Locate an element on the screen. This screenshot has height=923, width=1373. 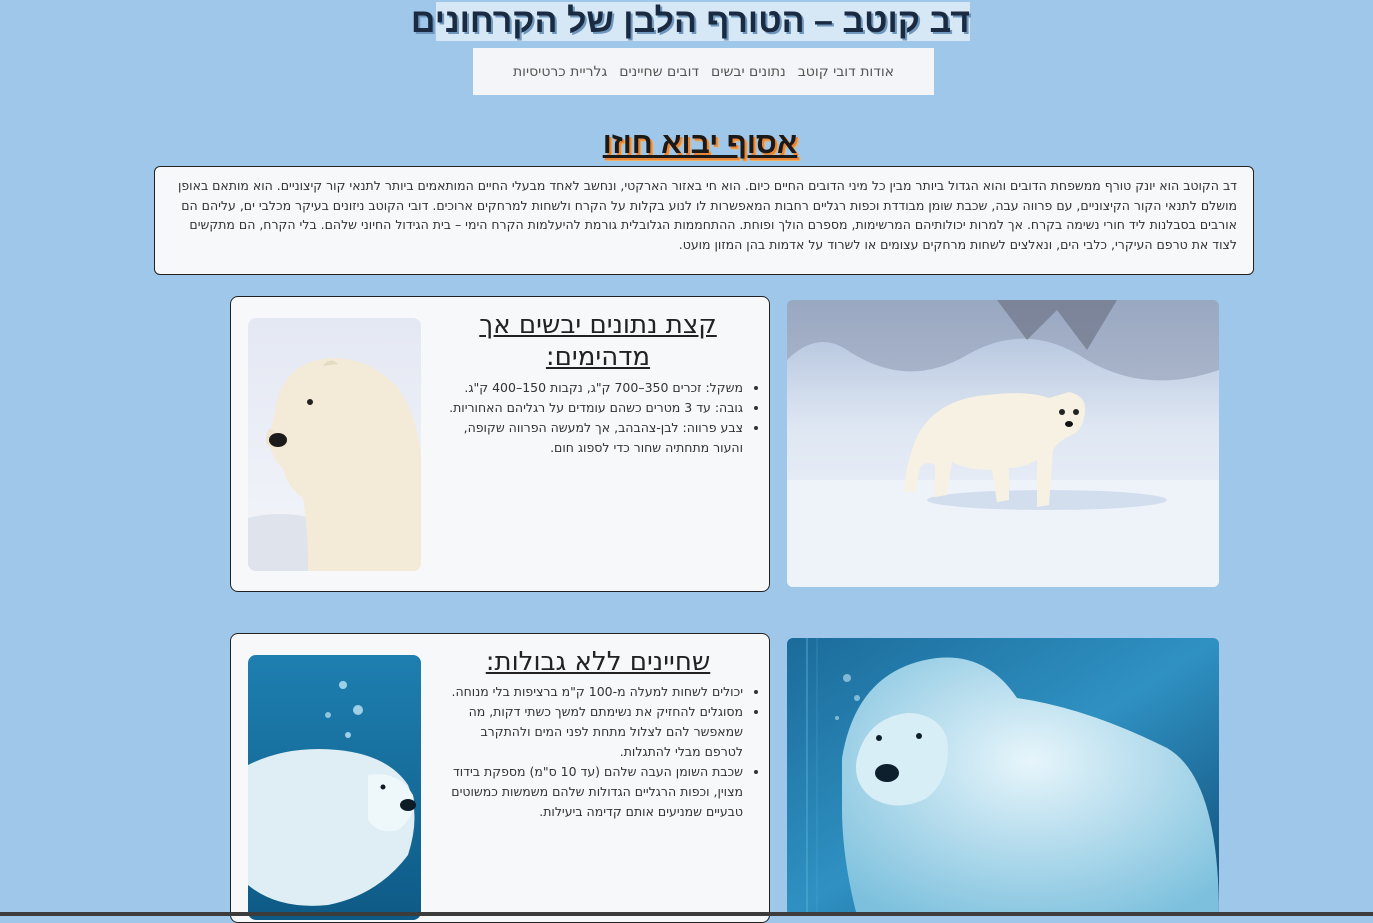
section-subtitle: אסוף יבוא חוזו is located at coordinates (700, 143).